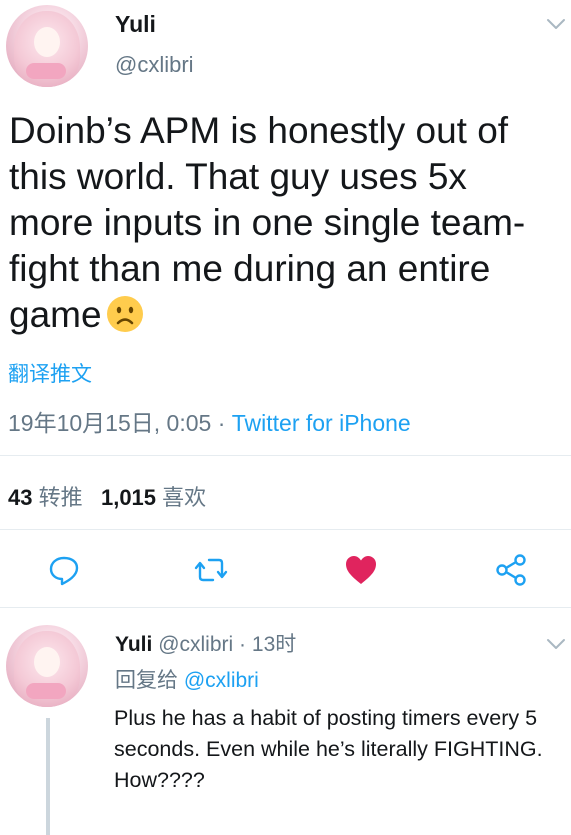 Image resolution: width=571 pixels, height=835 pixels. Describe the element at coordinates (50, 373) in the screenshot. I see `translate-tweet-link: 翻译推文` at that location.